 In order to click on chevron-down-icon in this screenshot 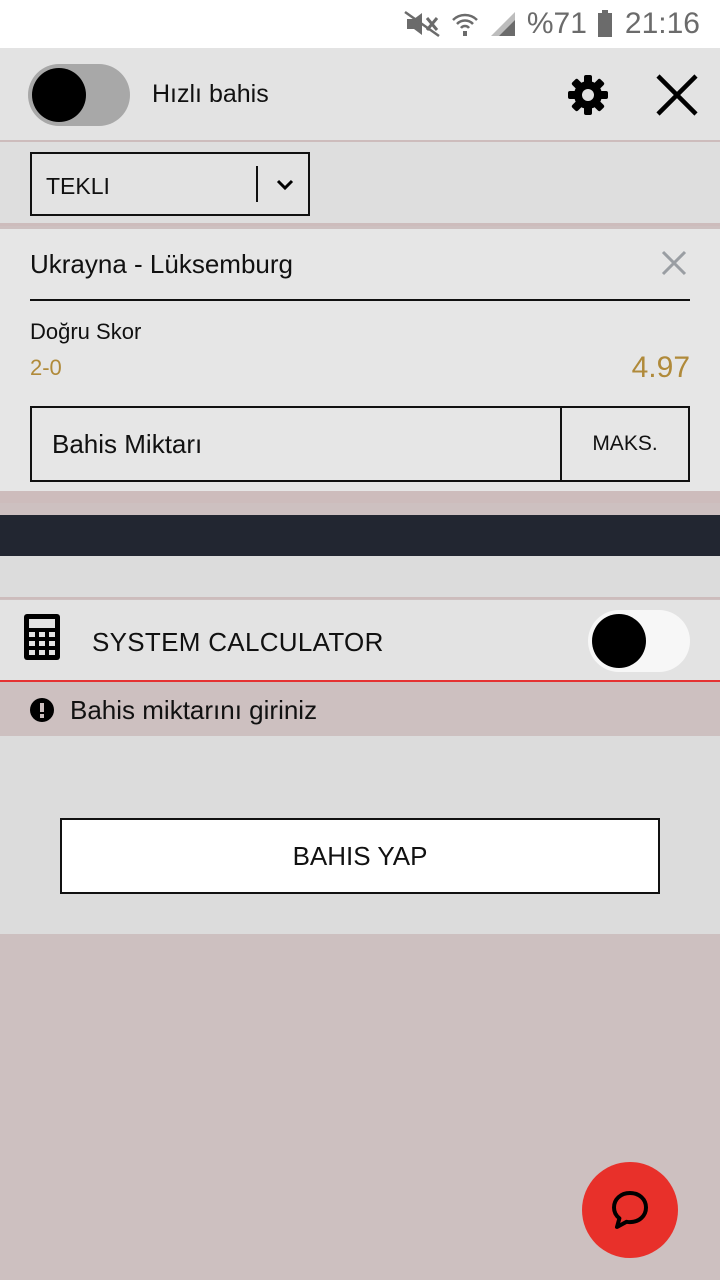, I will do `click(285, 185)`.